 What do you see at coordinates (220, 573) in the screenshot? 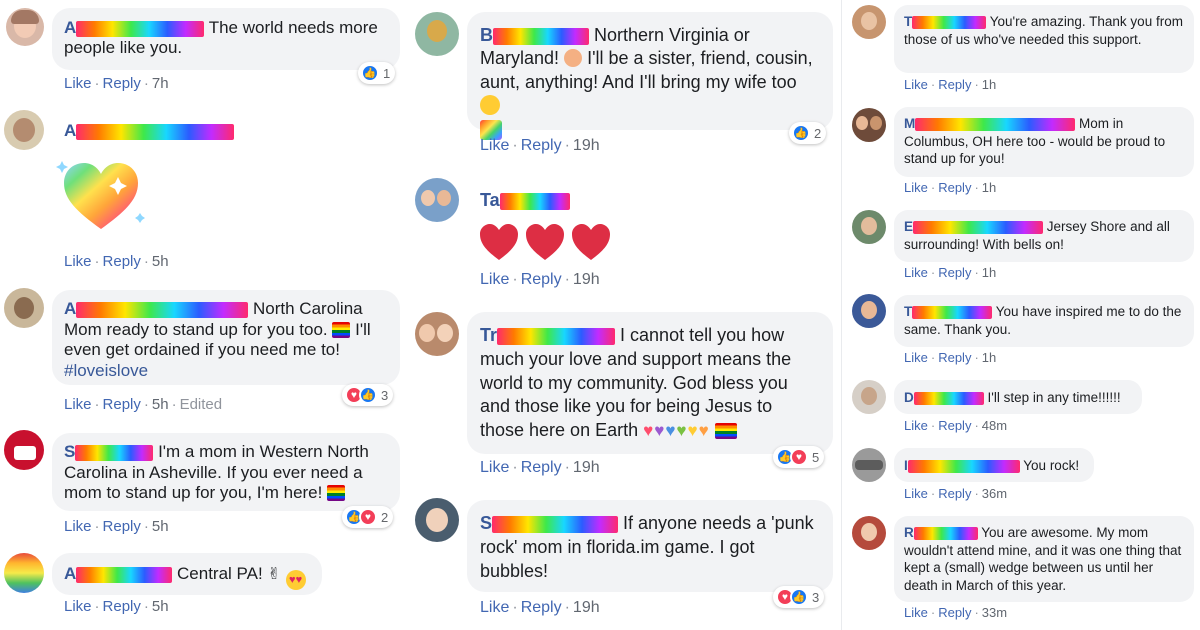
I see `comment-text: Central PA!` at bounding box center [220, 573].